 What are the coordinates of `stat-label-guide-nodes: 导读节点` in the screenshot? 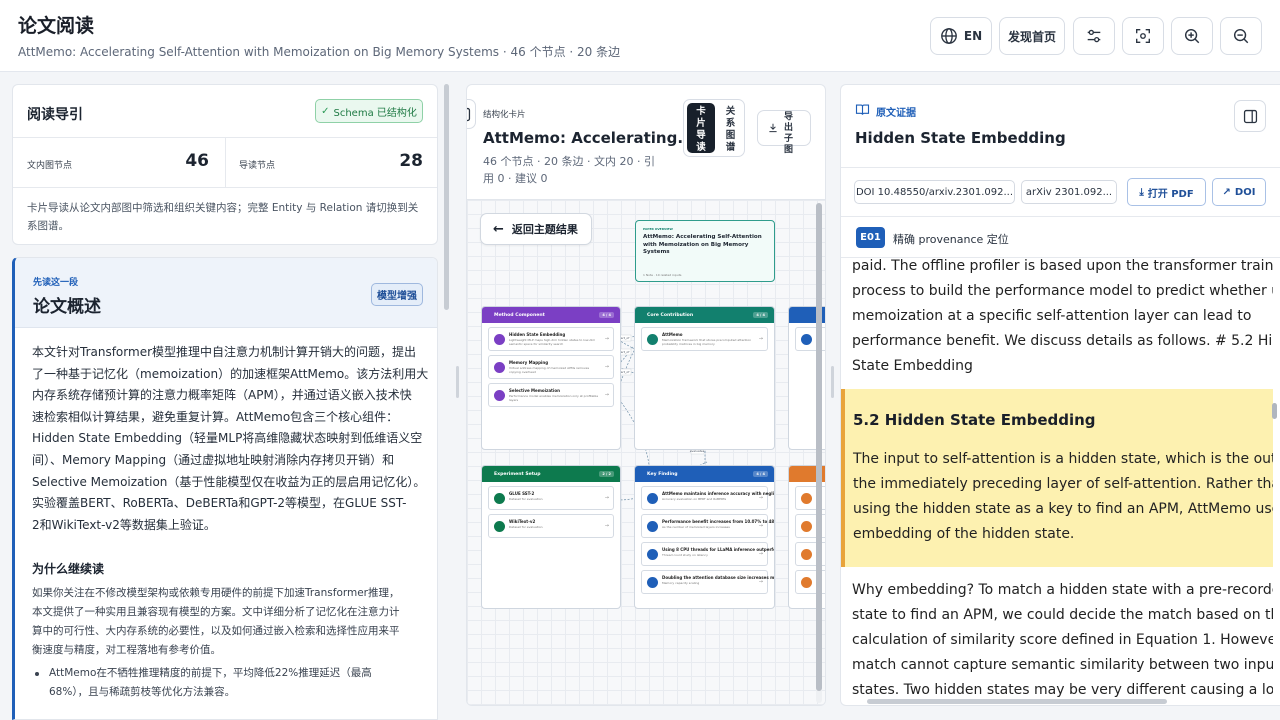 It's located at (257, 166).